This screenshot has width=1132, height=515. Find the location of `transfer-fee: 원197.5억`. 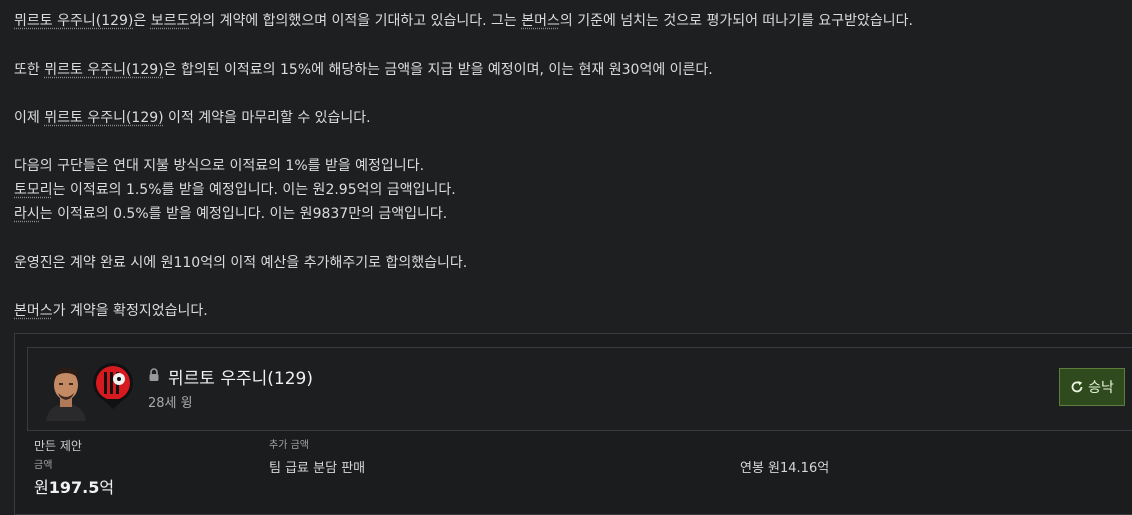

transfer-fee: 원197.5억 is located at coordinates (74, 487).